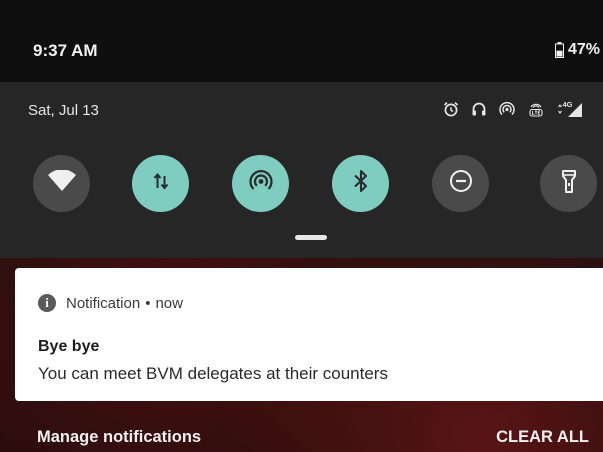 The width and height of the screenshot is (603, 452). I want to click on panel-drag-handle, so click(311, 237).